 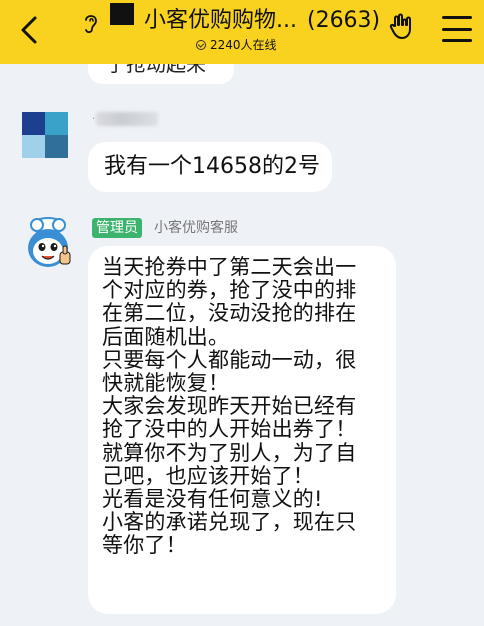 I want to click on message-line: 快就能恢复！, so click(x=166, y=383).